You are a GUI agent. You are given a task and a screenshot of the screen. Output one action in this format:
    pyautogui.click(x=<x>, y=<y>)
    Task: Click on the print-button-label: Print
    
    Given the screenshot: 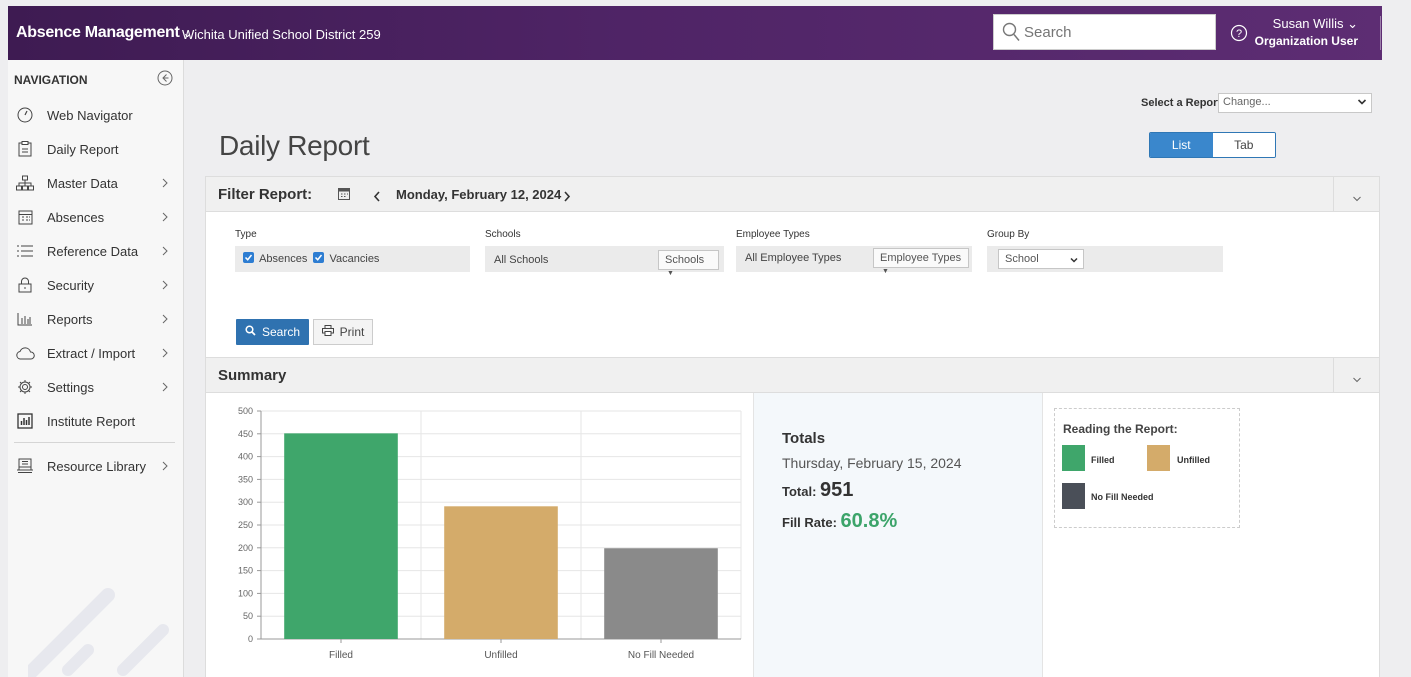 What is the action you would take?
    pyautogui.click(x=352, y=332)
    